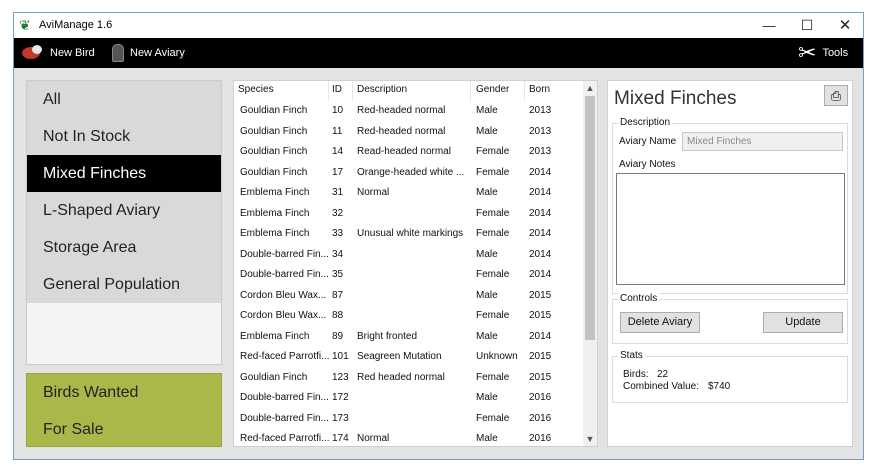 This screenshot has height=472, width=880. I want to click on special-item-for-sale: For Sale, so click(124, 429).